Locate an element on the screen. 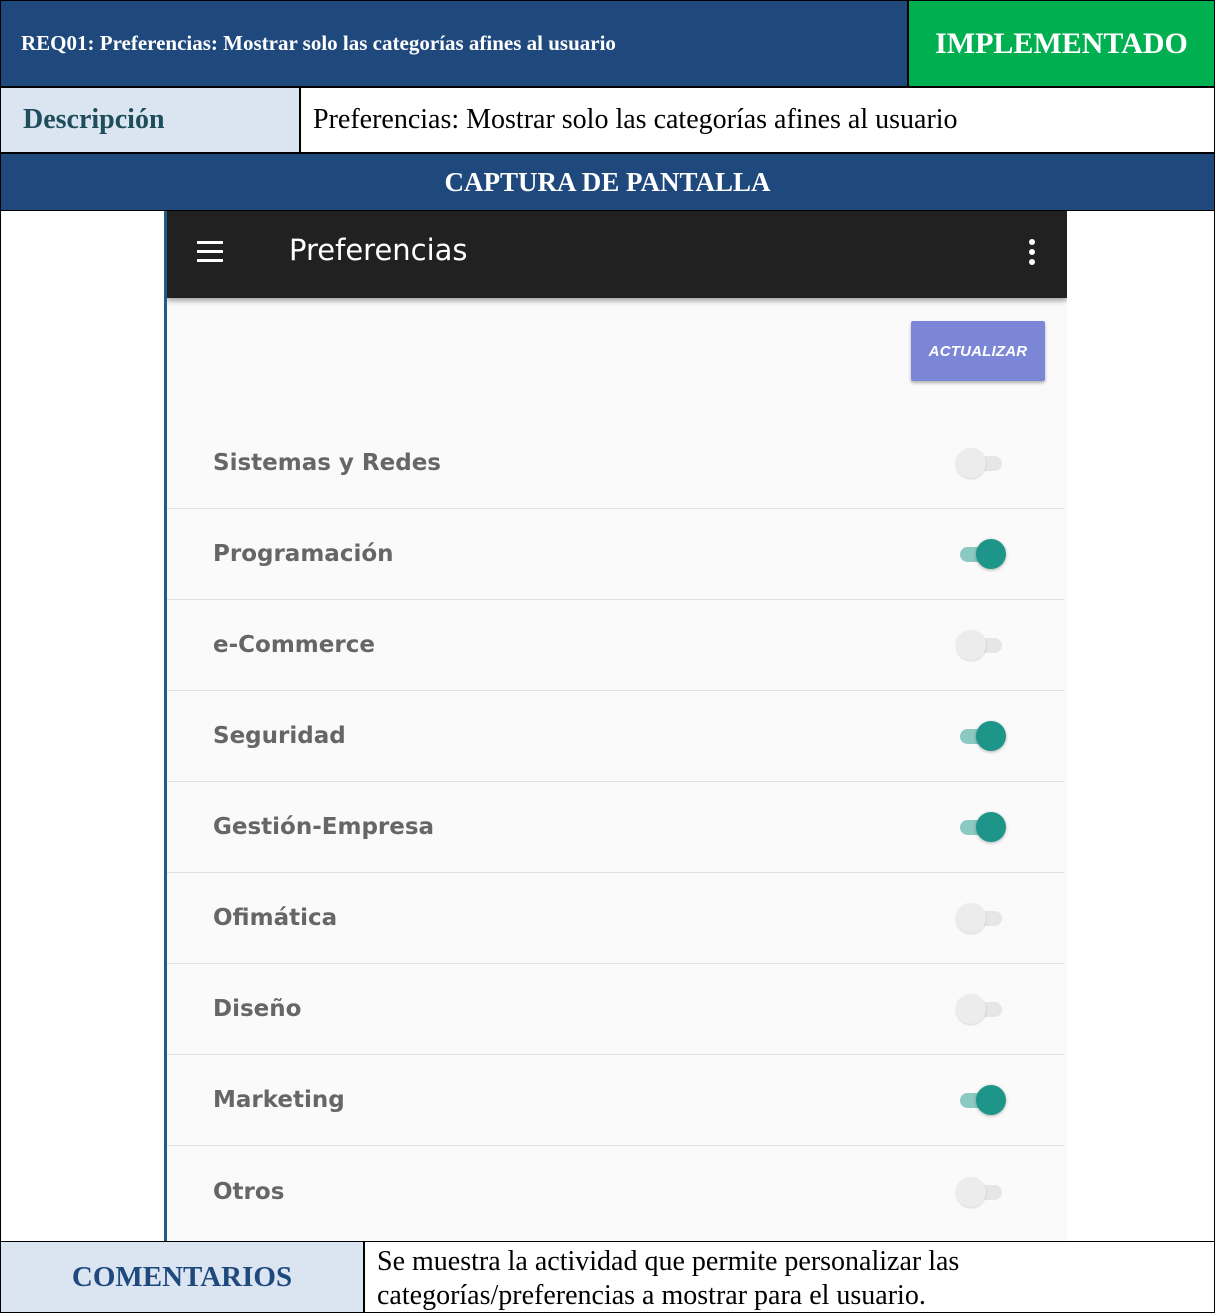 The image size is (1215, 1313). app-bar: Preferencias is located at coordinates (617, 254).